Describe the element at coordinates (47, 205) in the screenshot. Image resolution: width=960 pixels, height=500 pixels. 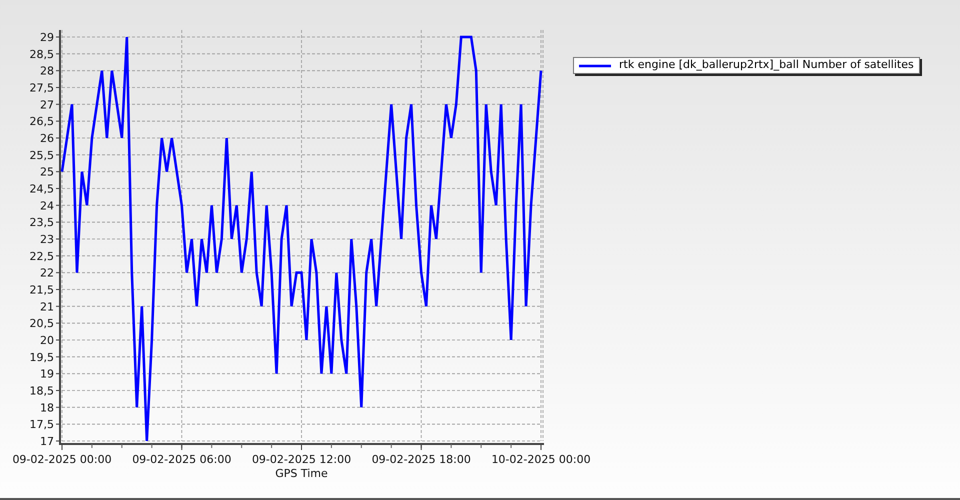
I see `y-tick-label: 24` at that location.